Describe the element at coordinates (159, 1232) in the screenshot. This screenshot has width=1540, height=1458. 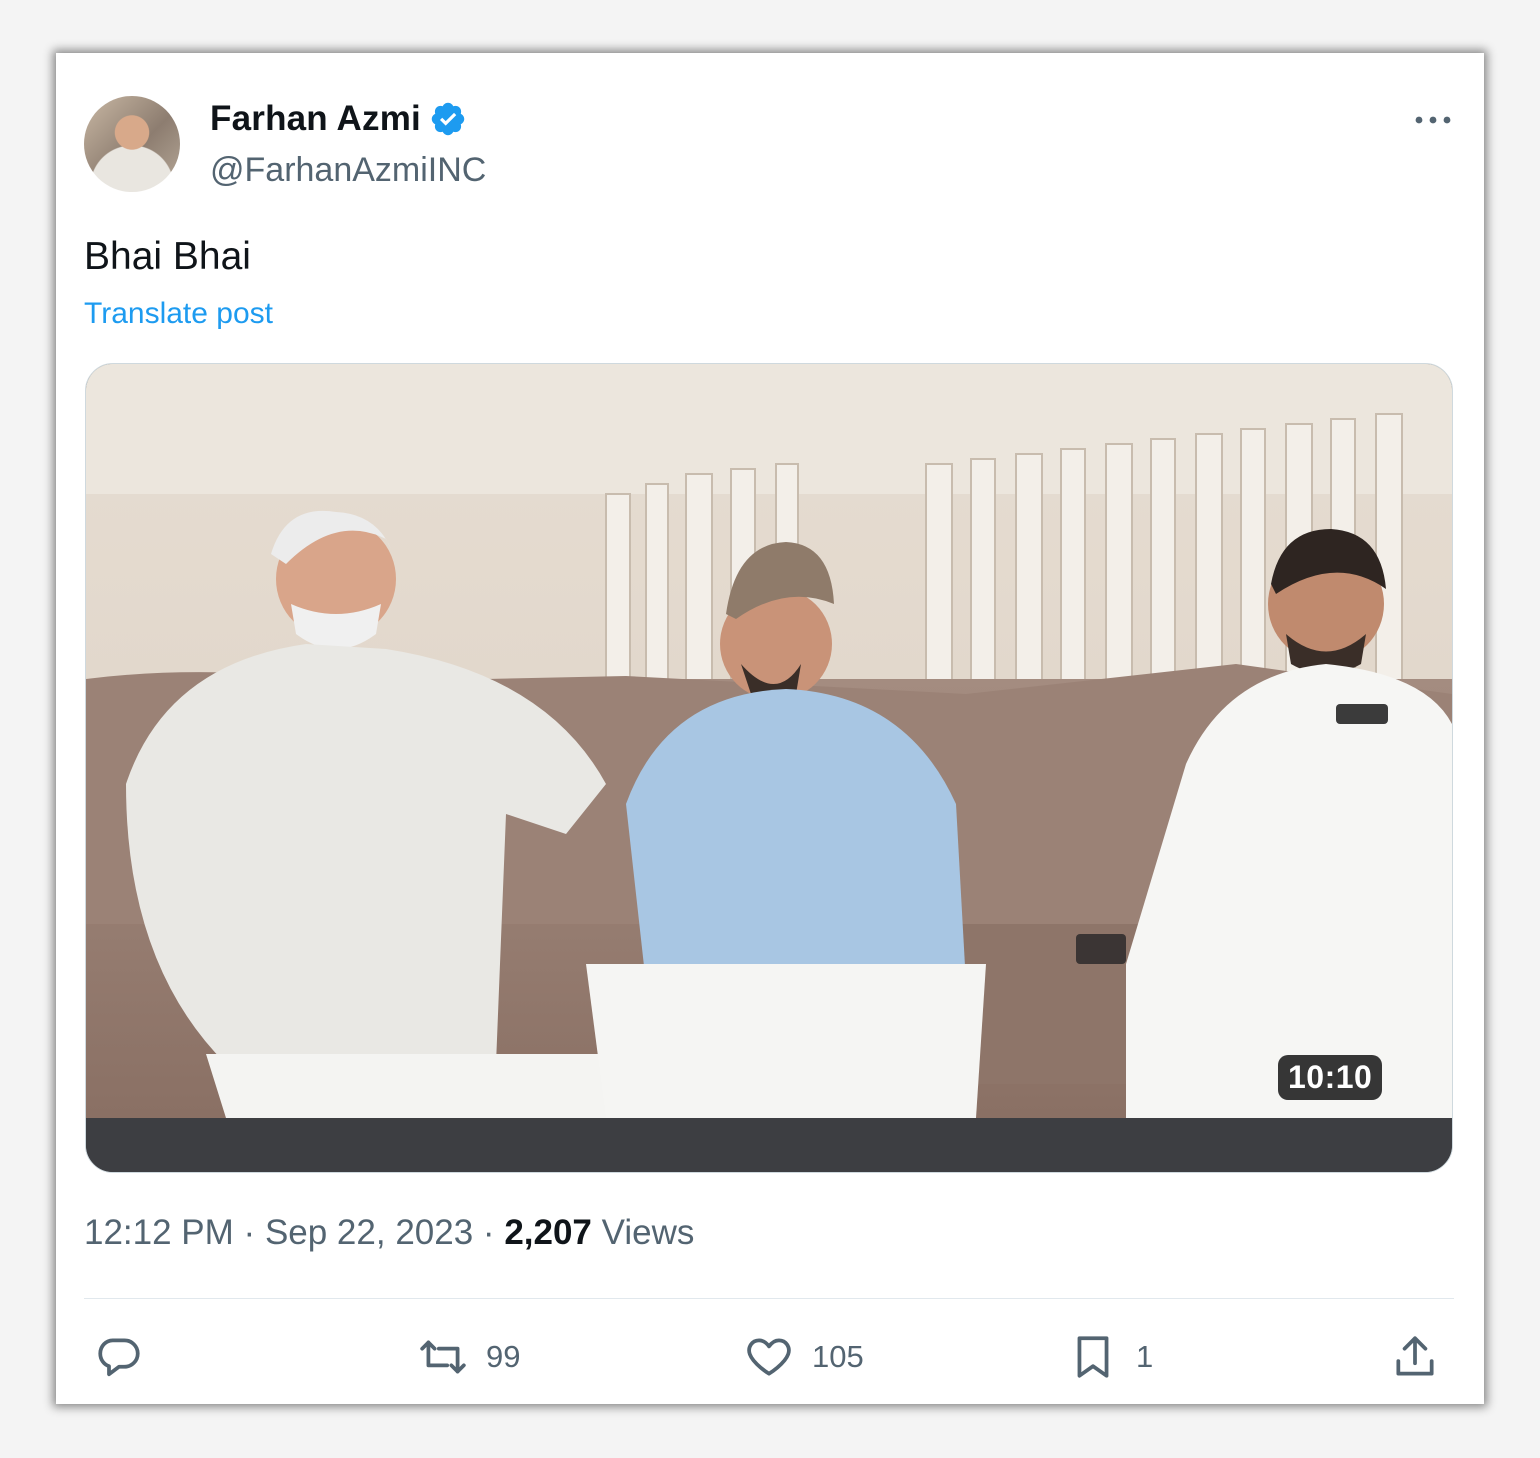
I see `post-time: 12:12 PM` at that location.